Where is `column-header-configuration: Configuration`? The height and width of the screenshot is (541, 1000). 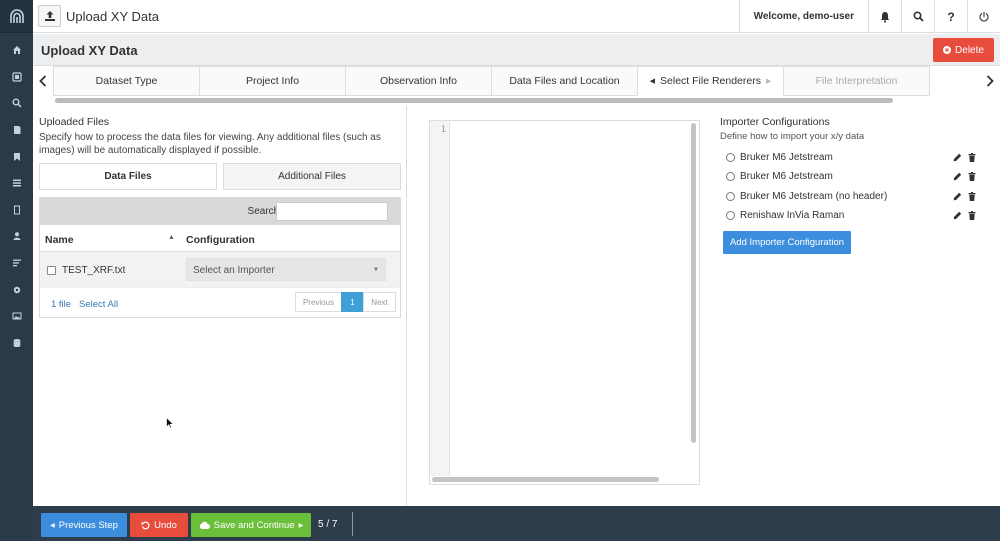 column-header-configuration: Configuration is located at coordinates (220, 240).